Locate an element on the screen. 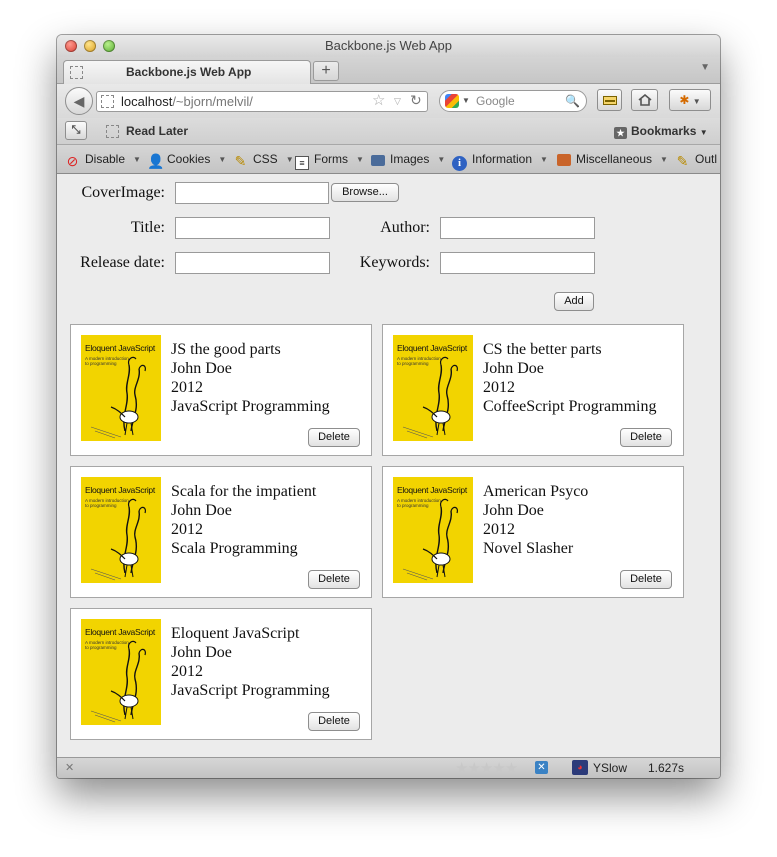 This screenshot has width=777, height=857. devbar-label: CSS is located at coordinates (265, 159).